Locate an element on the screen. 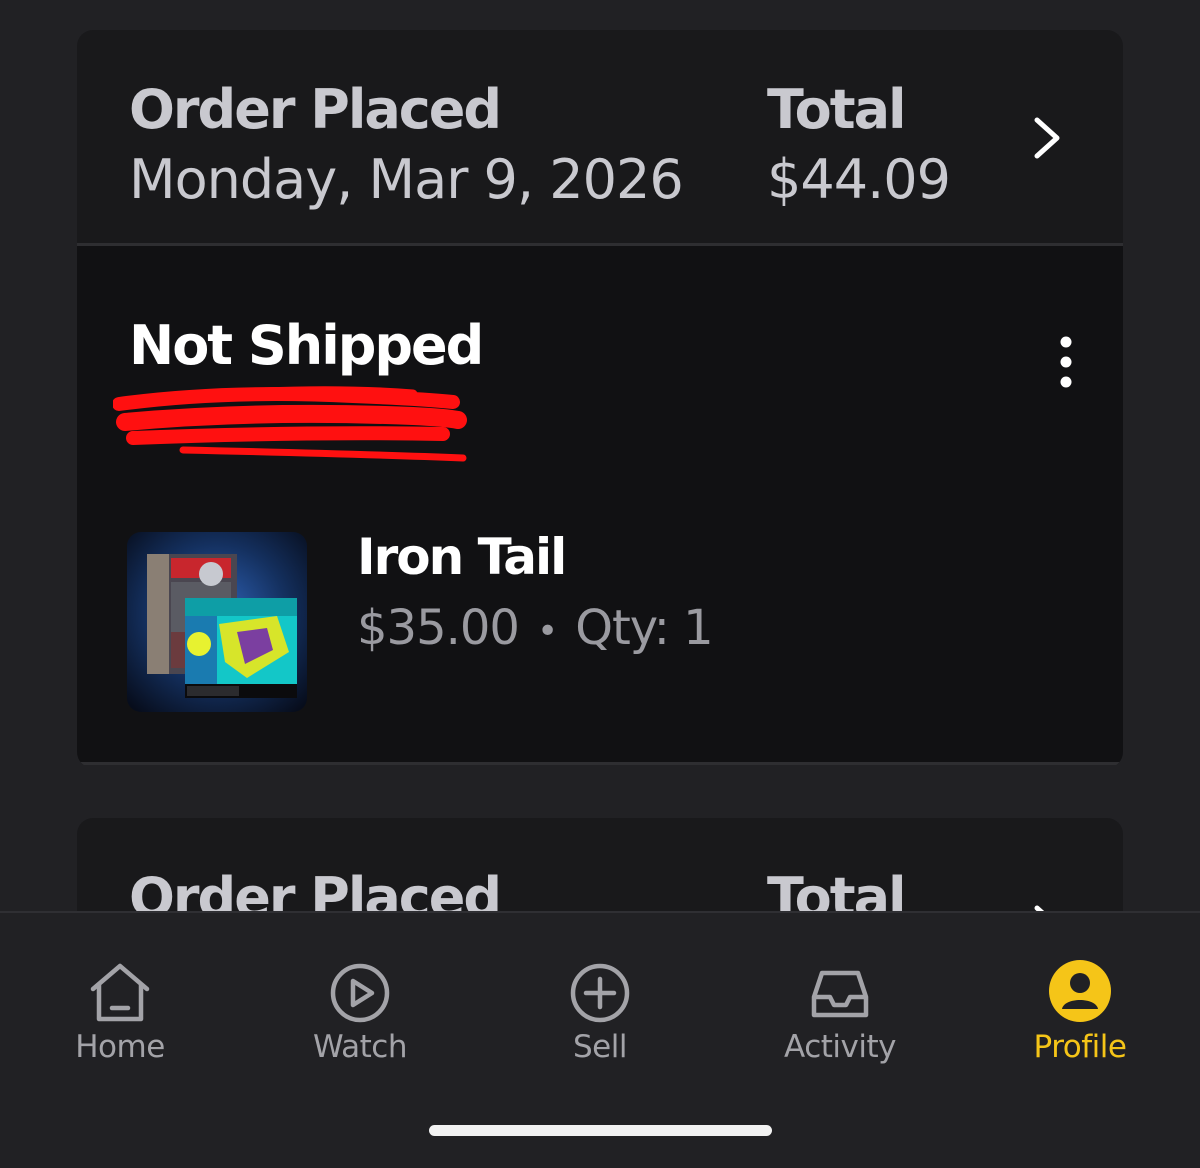 This screenshot has height=1168, width=1200. play-icon is located at coordinates (360, 993).